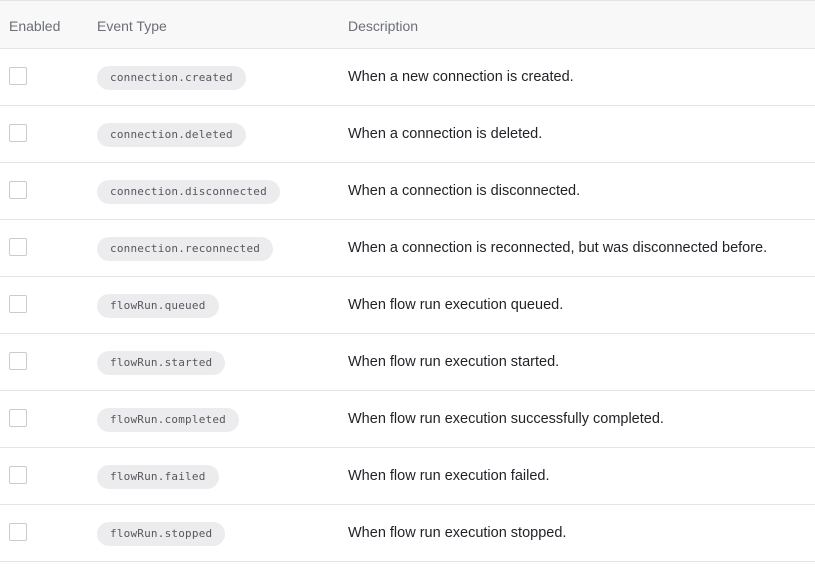  Describe the element at coordinates (161, 534) in the screenshot. I see `event-type-badge: flowRun.stopped` at that location.